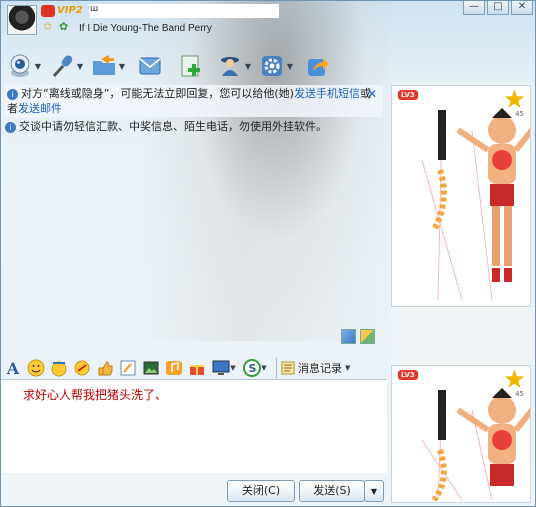 The width and height of the screenshot is (536, 507). What do you see at coordinates (261, 491) in the screenshot?
I see `close-button: 关闭(C)` at bounding box center [261, 491].